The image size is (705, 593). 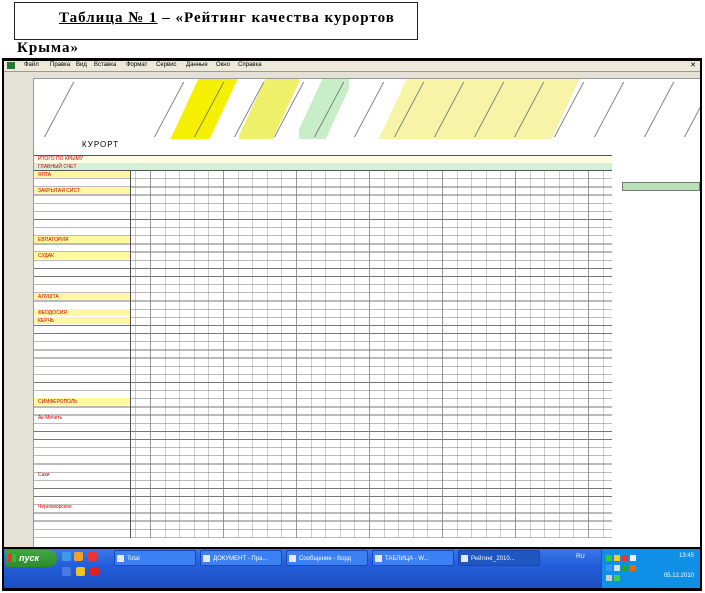 I want to click on opera-icon, so click(x=92, y=556).